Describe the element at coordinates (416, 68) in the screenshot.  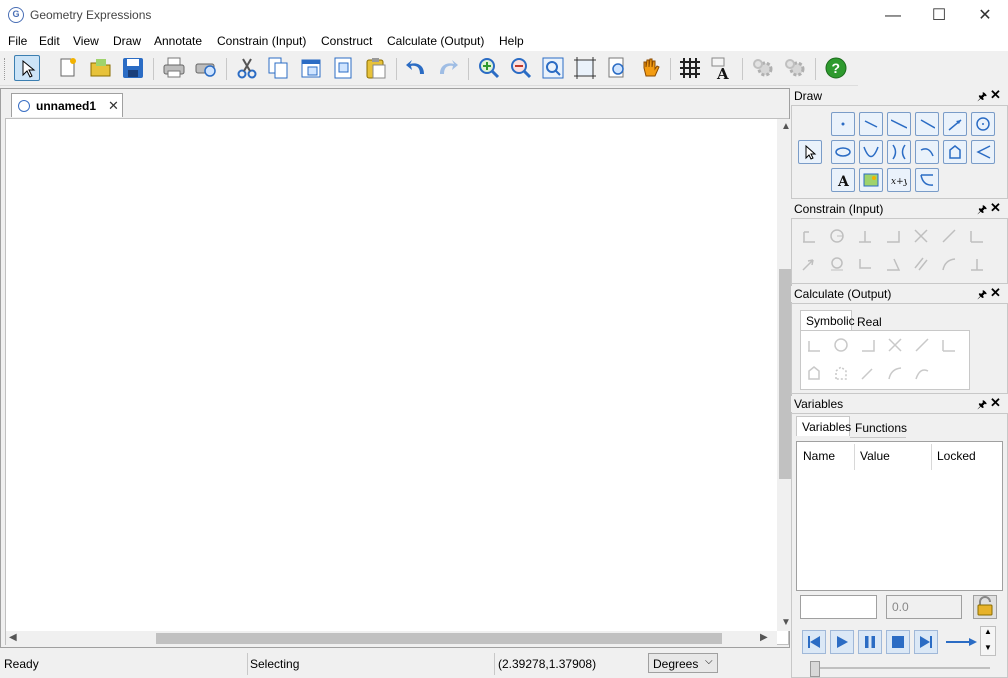
I see `undo-button` at that location.